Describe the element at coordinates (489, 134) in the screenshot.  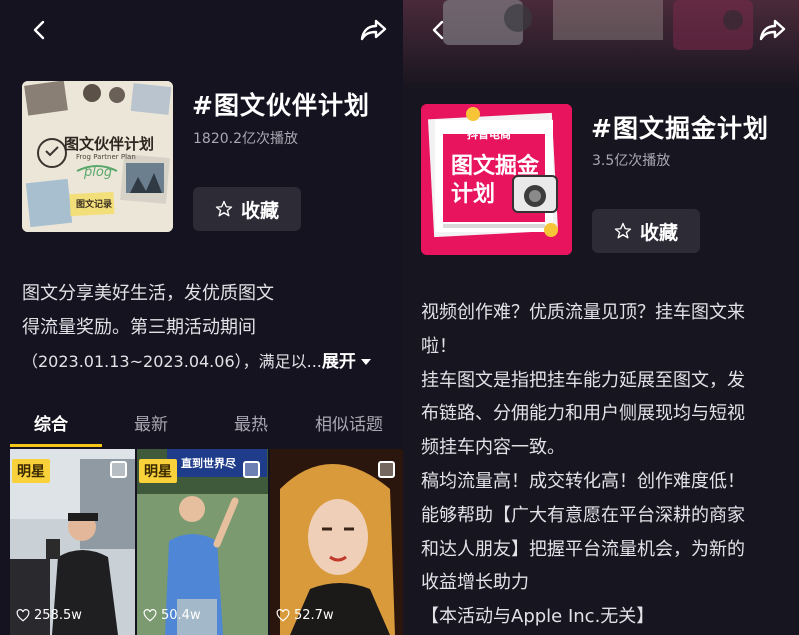
I see `cover-brand-text: 抖音电商` at that location.